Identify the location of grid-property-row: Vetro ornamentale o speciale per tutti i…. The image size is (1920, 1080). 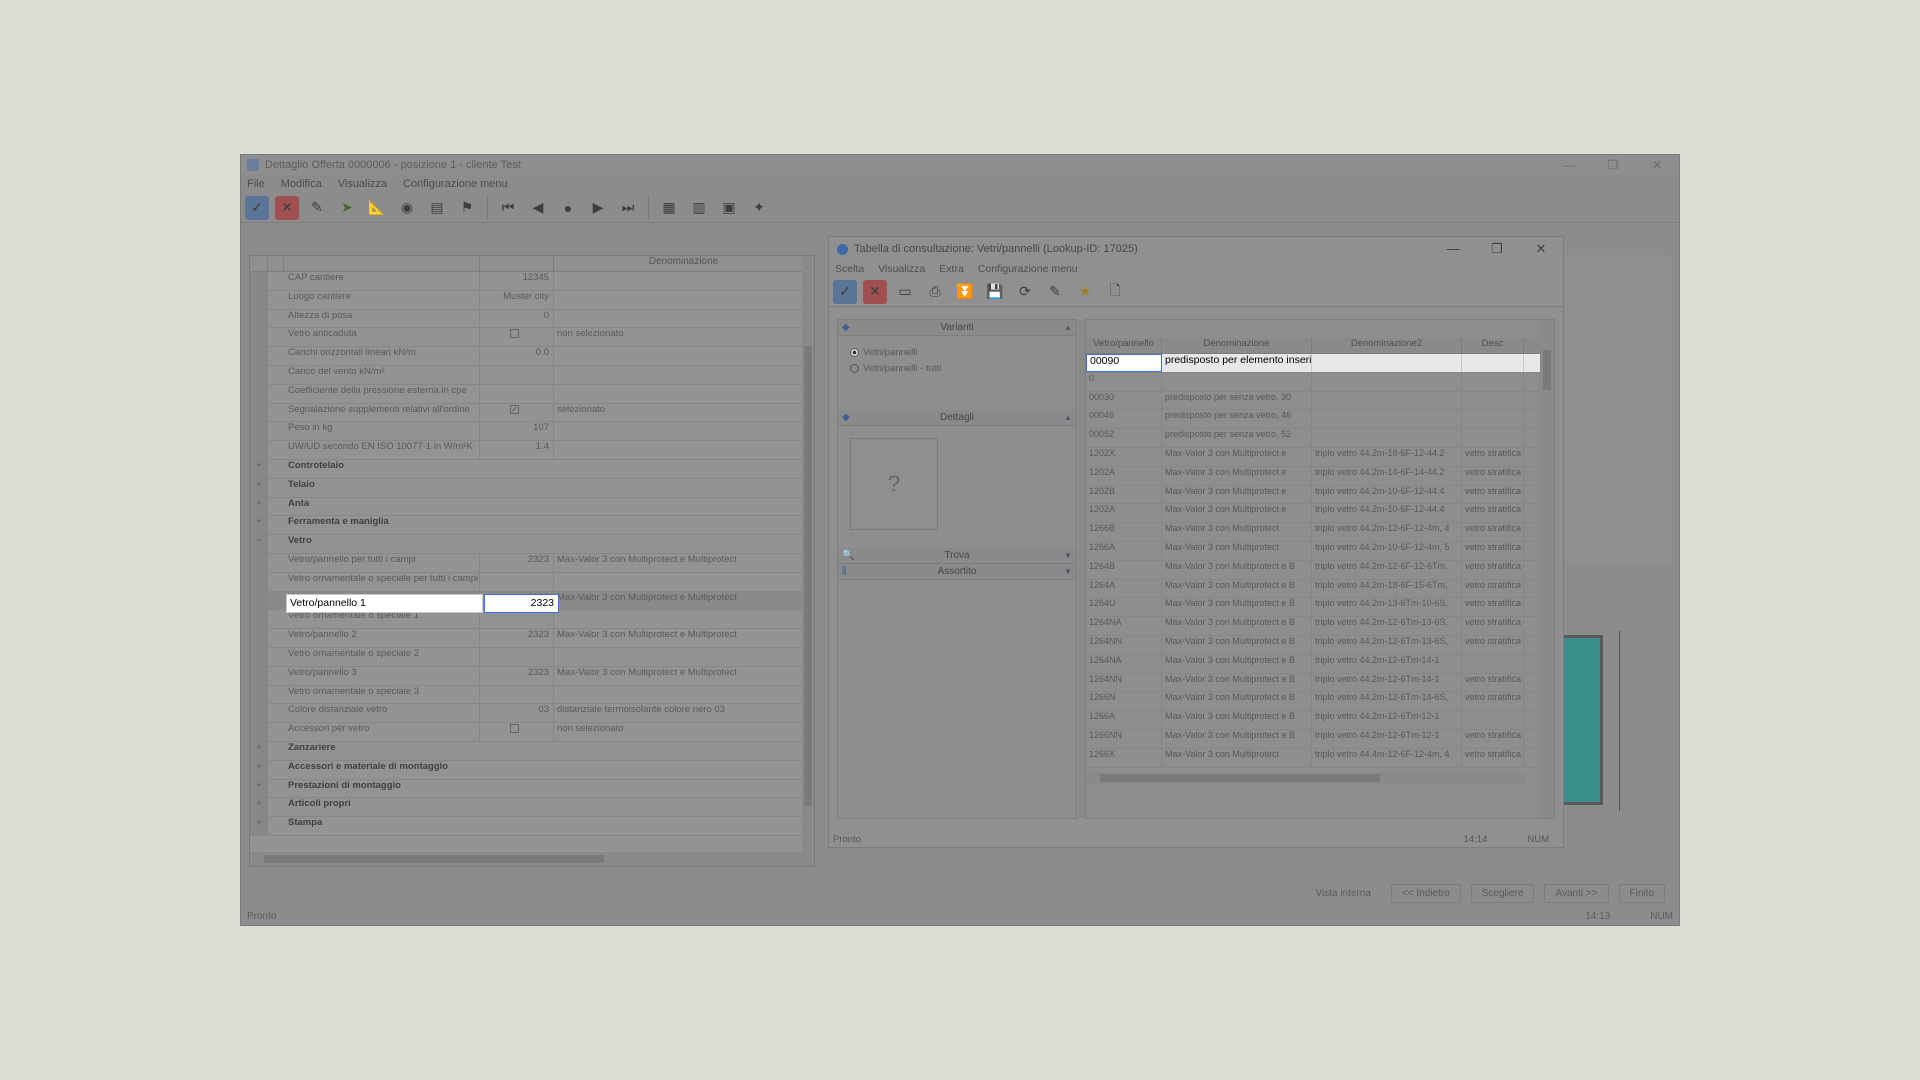
(532, 582).